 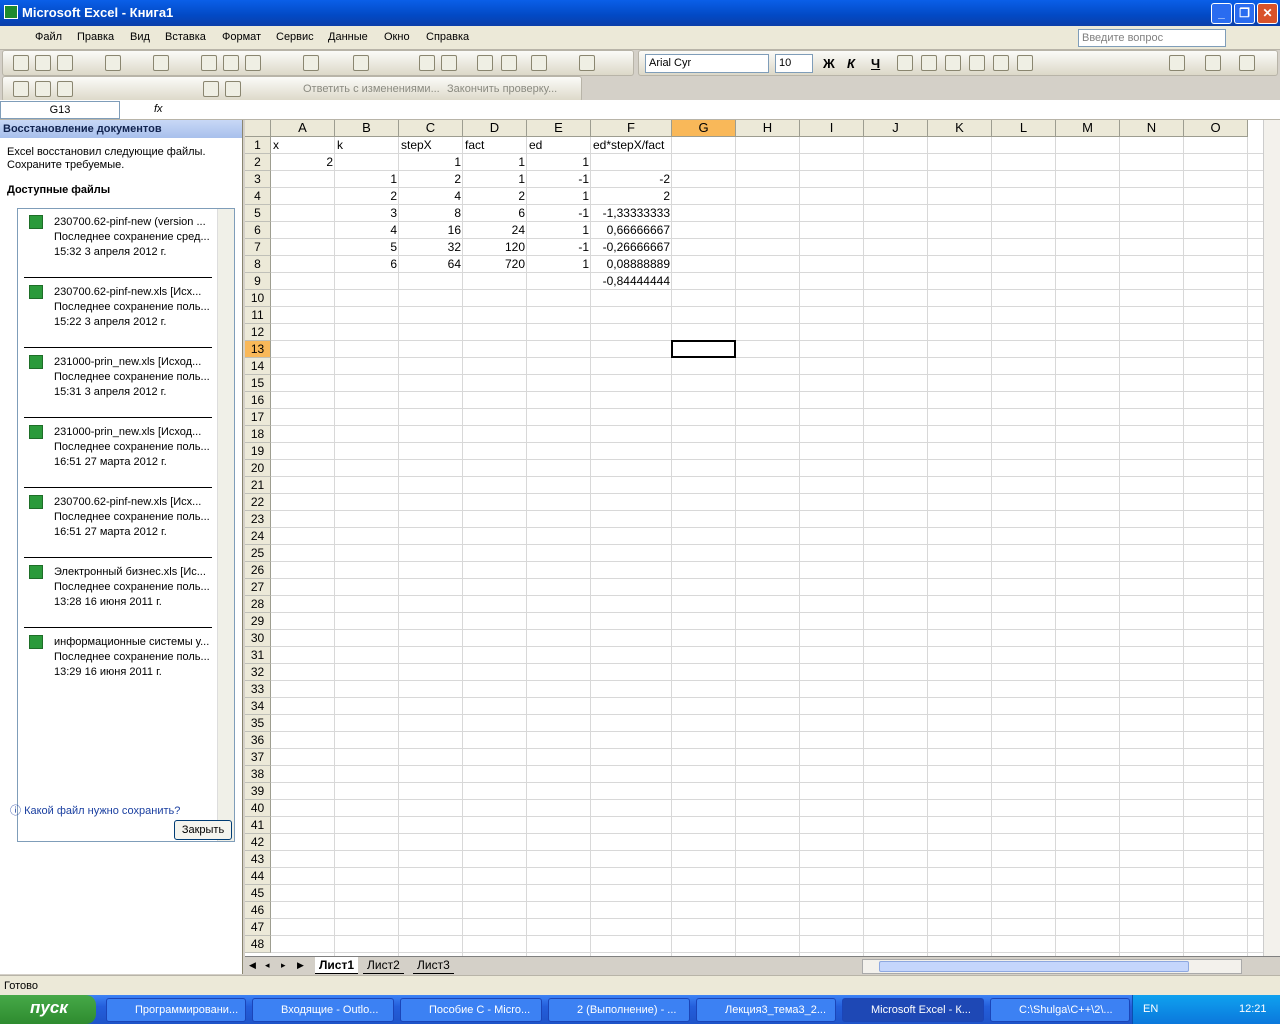 I want to click on font-name-select: Arial Cyr, so click(x=707, y=63).